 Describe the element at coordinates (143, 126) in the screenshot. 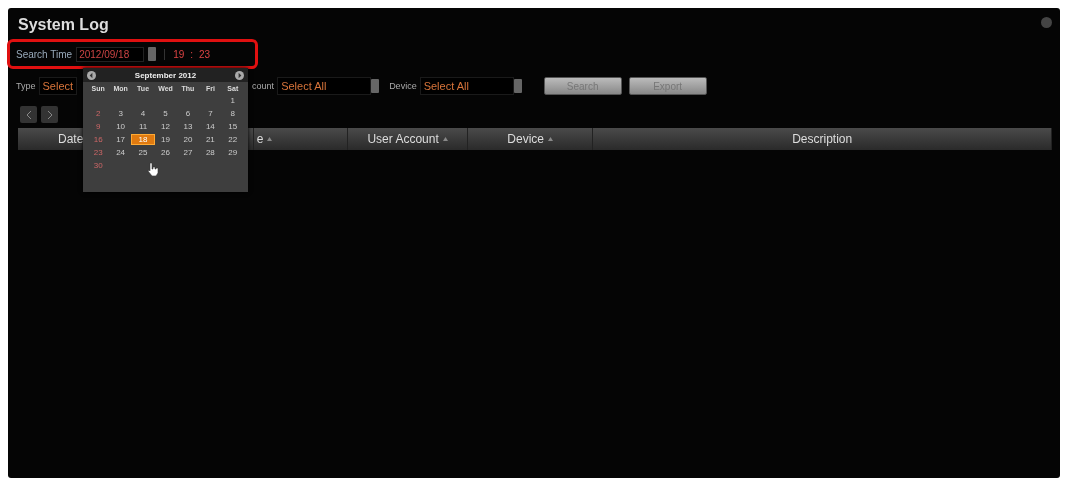

I see `calendar-day: 11` at that location.